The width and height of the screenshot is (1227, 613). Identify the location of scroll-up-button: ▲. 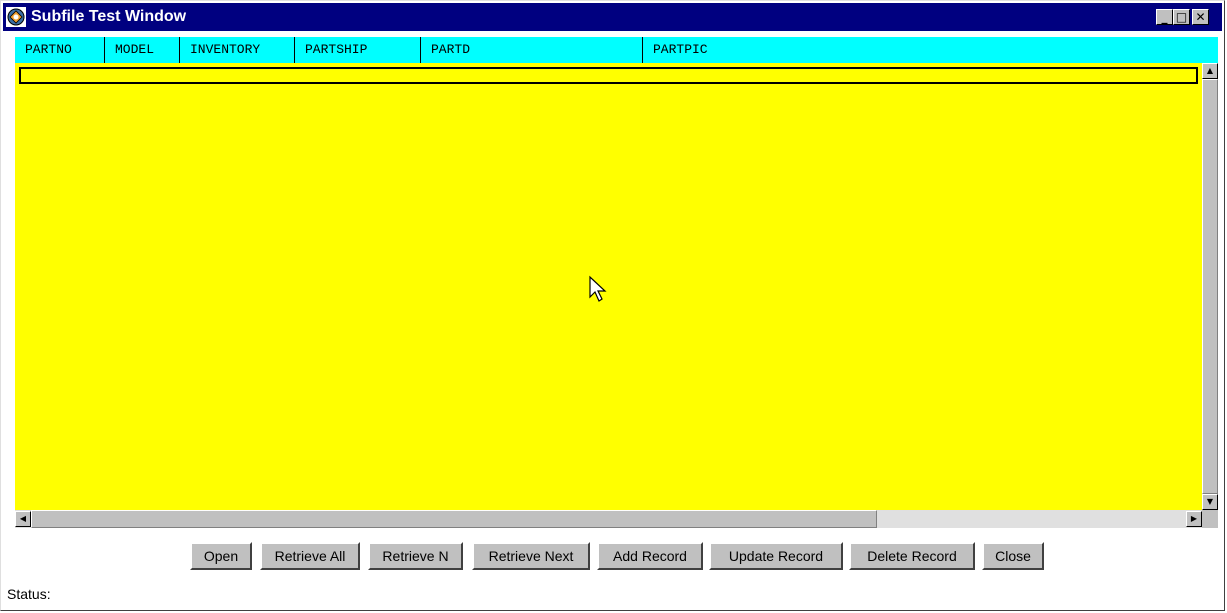
(1210, 71).